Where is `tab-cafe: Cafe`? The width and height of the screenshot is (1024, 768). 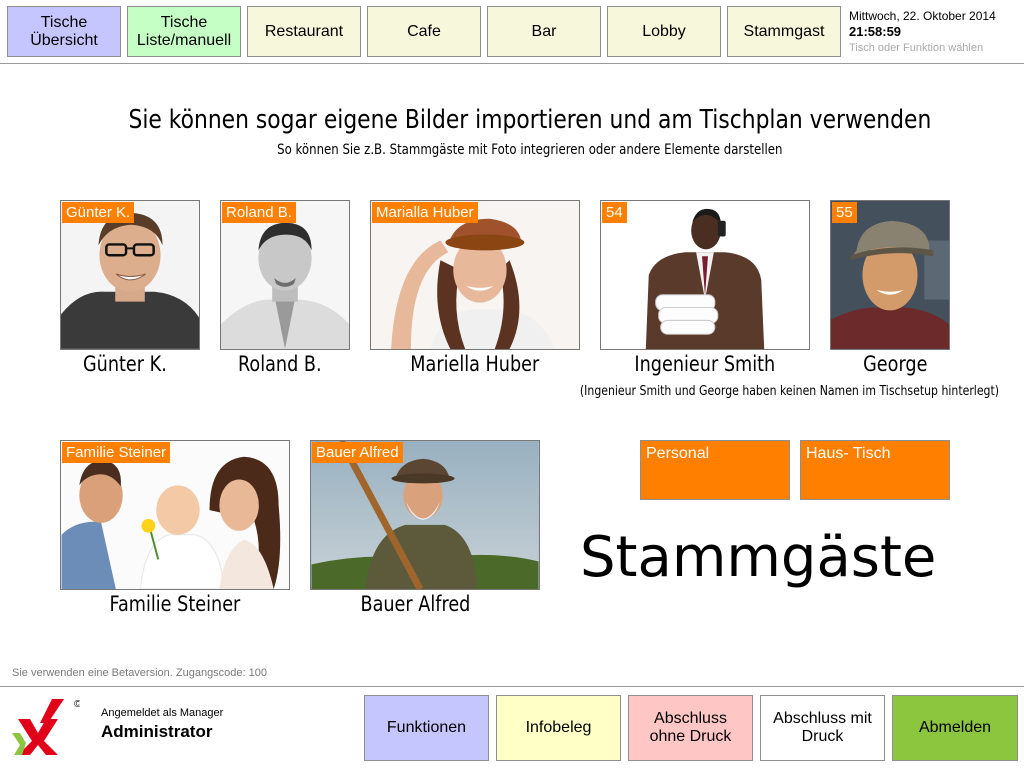 tab-cafe: Cafe is located at coordinates (424, 31).